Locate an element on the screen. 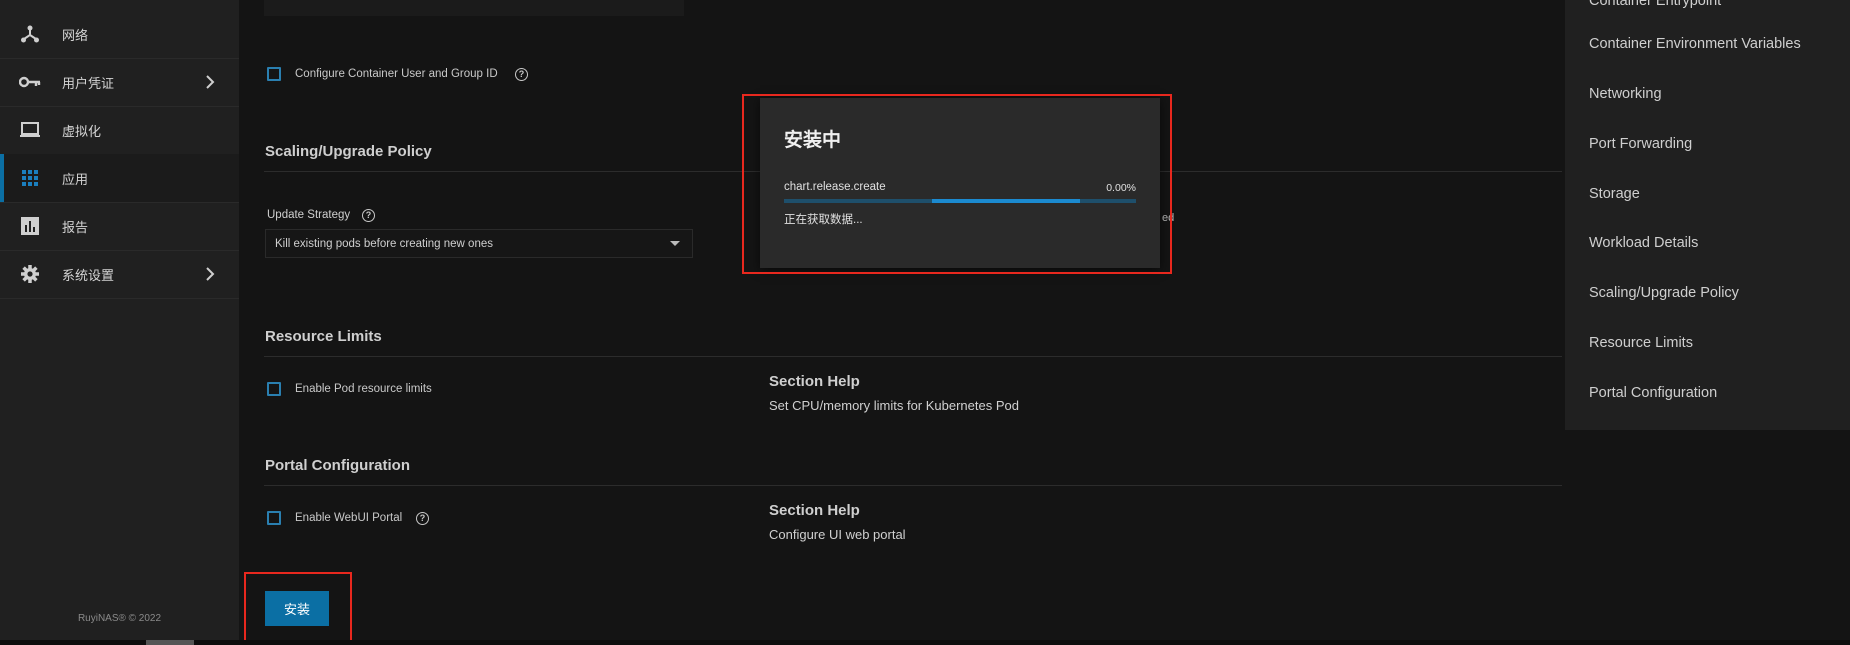  gear-icon is located at coordinates (30, 274).